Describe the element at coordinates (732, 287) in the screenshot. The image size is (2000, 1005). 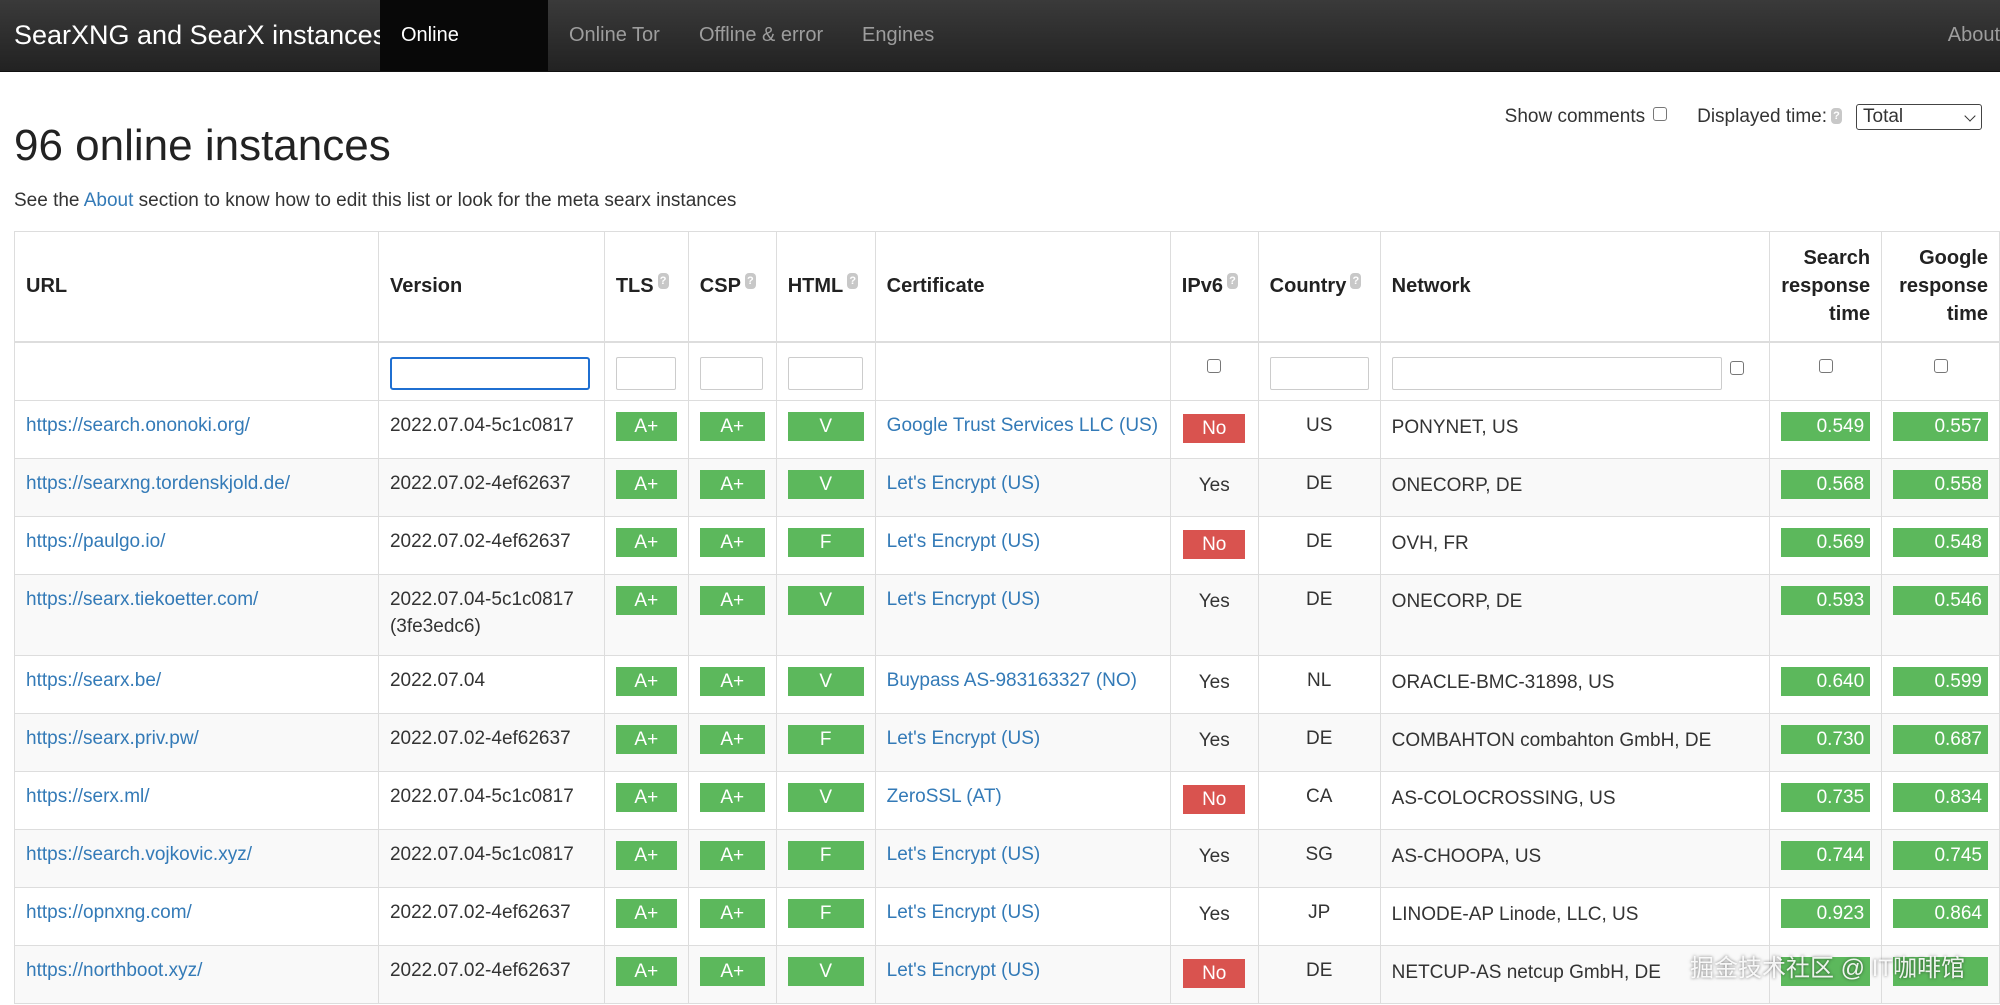
I see `col-csp-header: CSP?` at that location.